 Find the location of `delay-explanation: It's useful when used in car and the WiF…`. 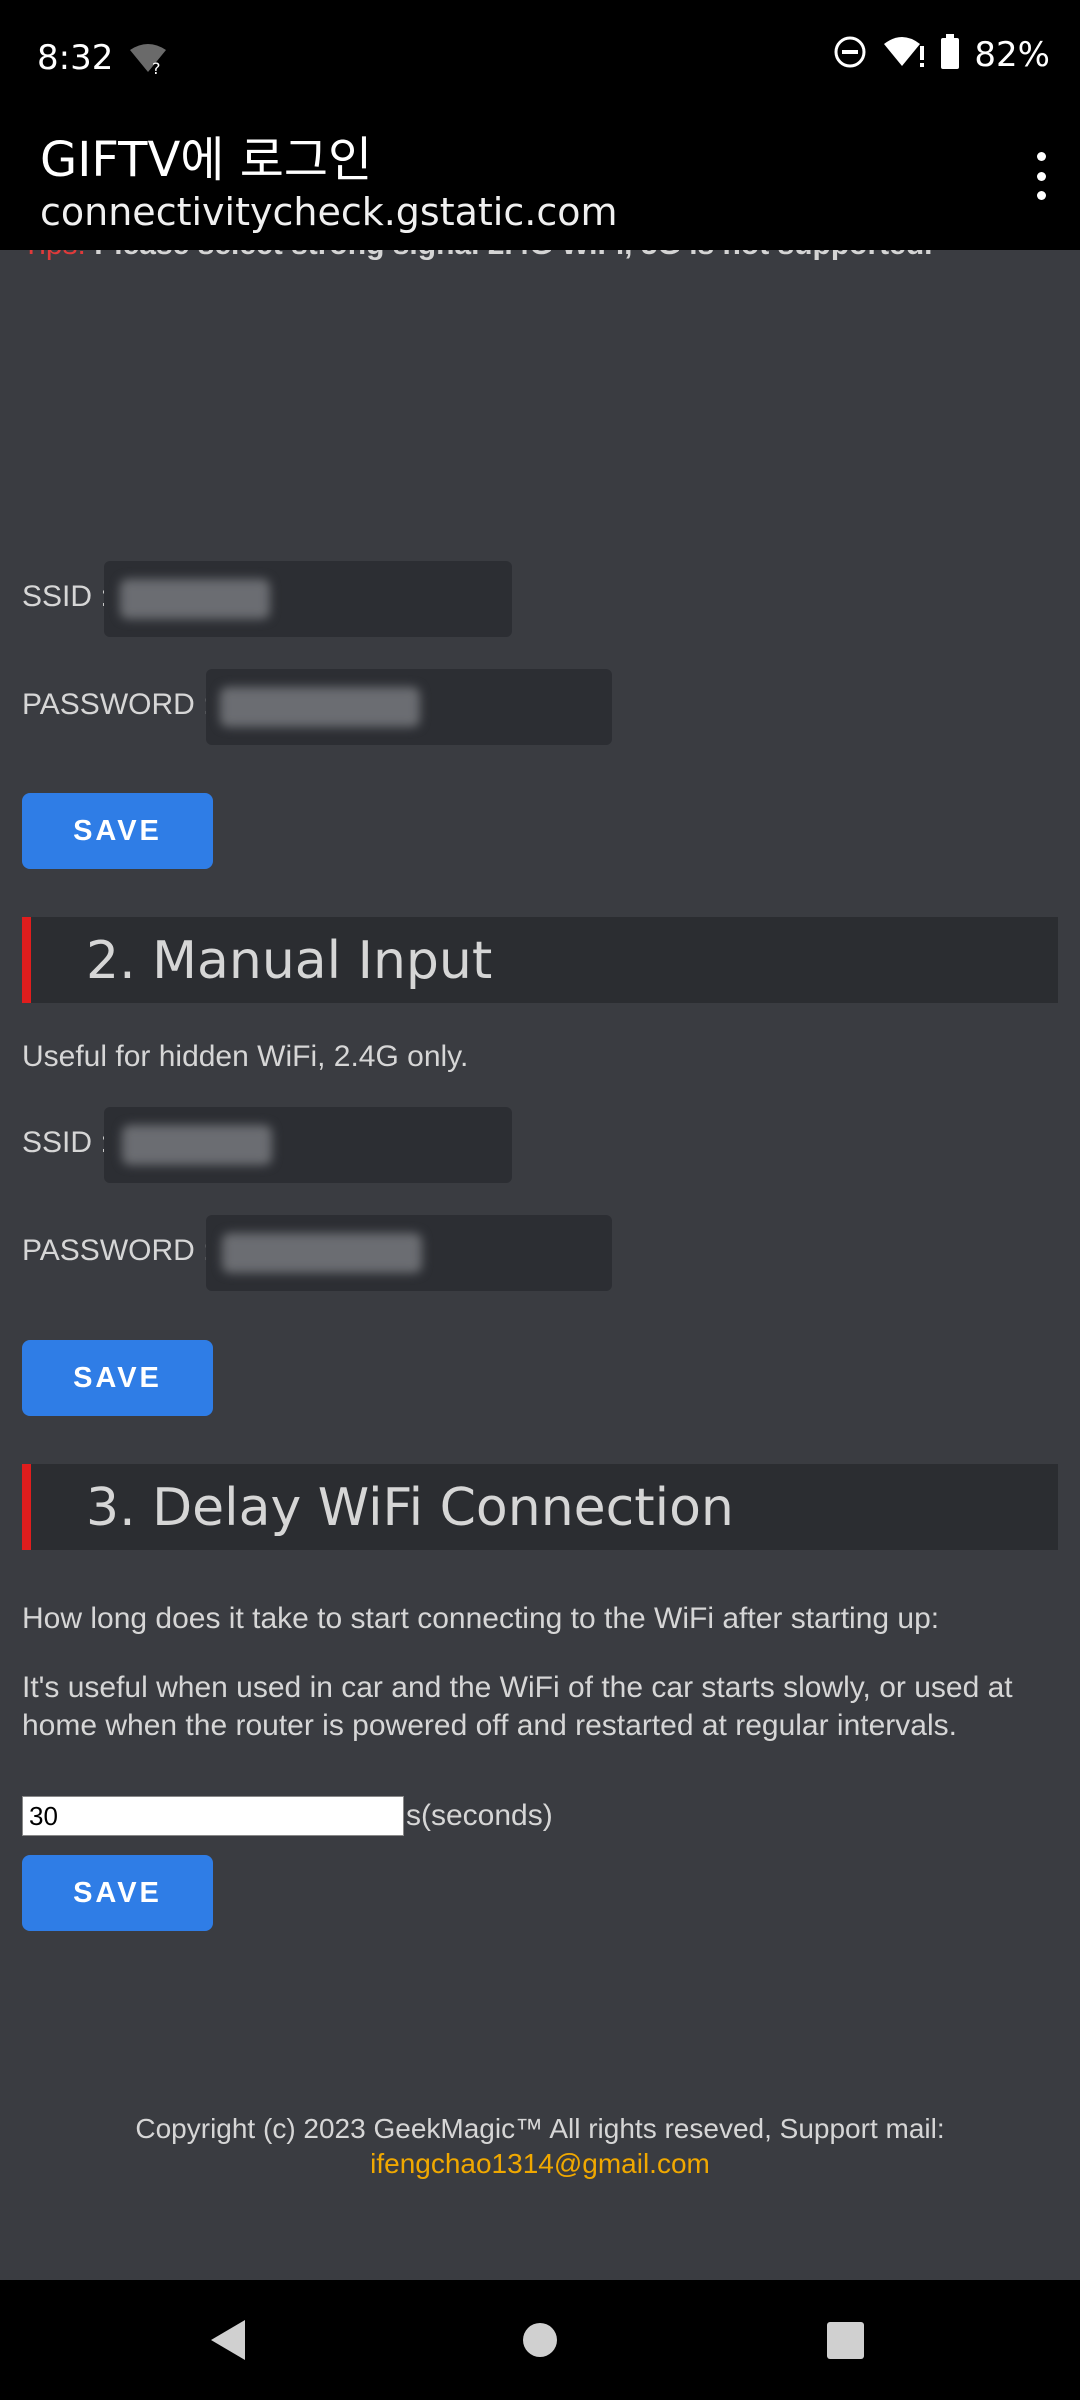

delay-explanation: It's useful when used in car and the WiF… is located at coordinates (517, 1706).